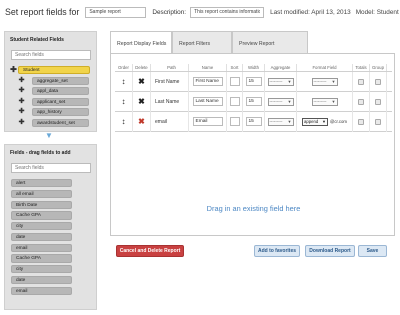 This screenshot has width=400, height=315. I want to click on row-path: email, so click(170, 121).